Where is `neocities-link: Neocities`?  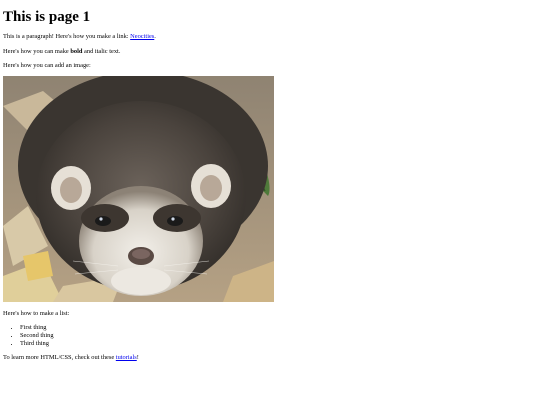 neocities-link: Neocities is located at coordinates (142, 36).